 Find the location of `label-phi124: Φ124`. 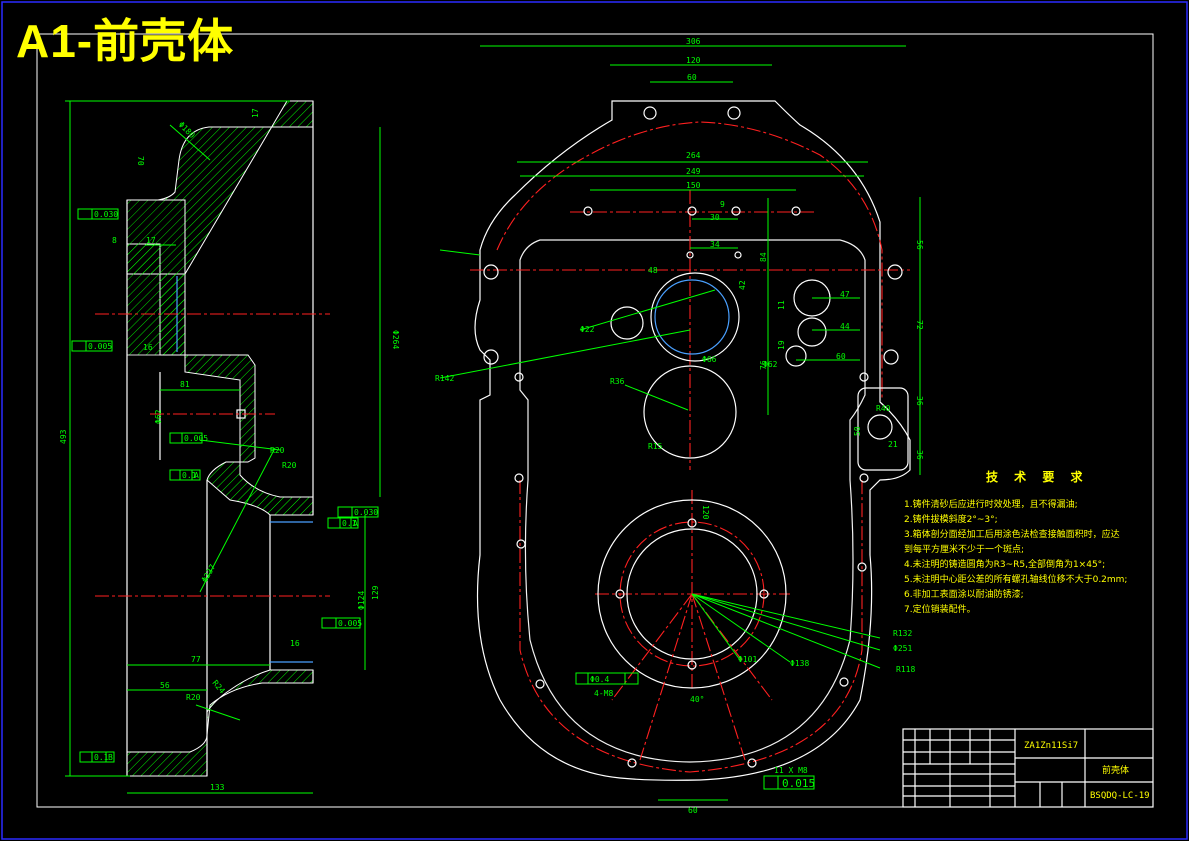

label-phi124: Φ124 is located at coordinates (361, 600).